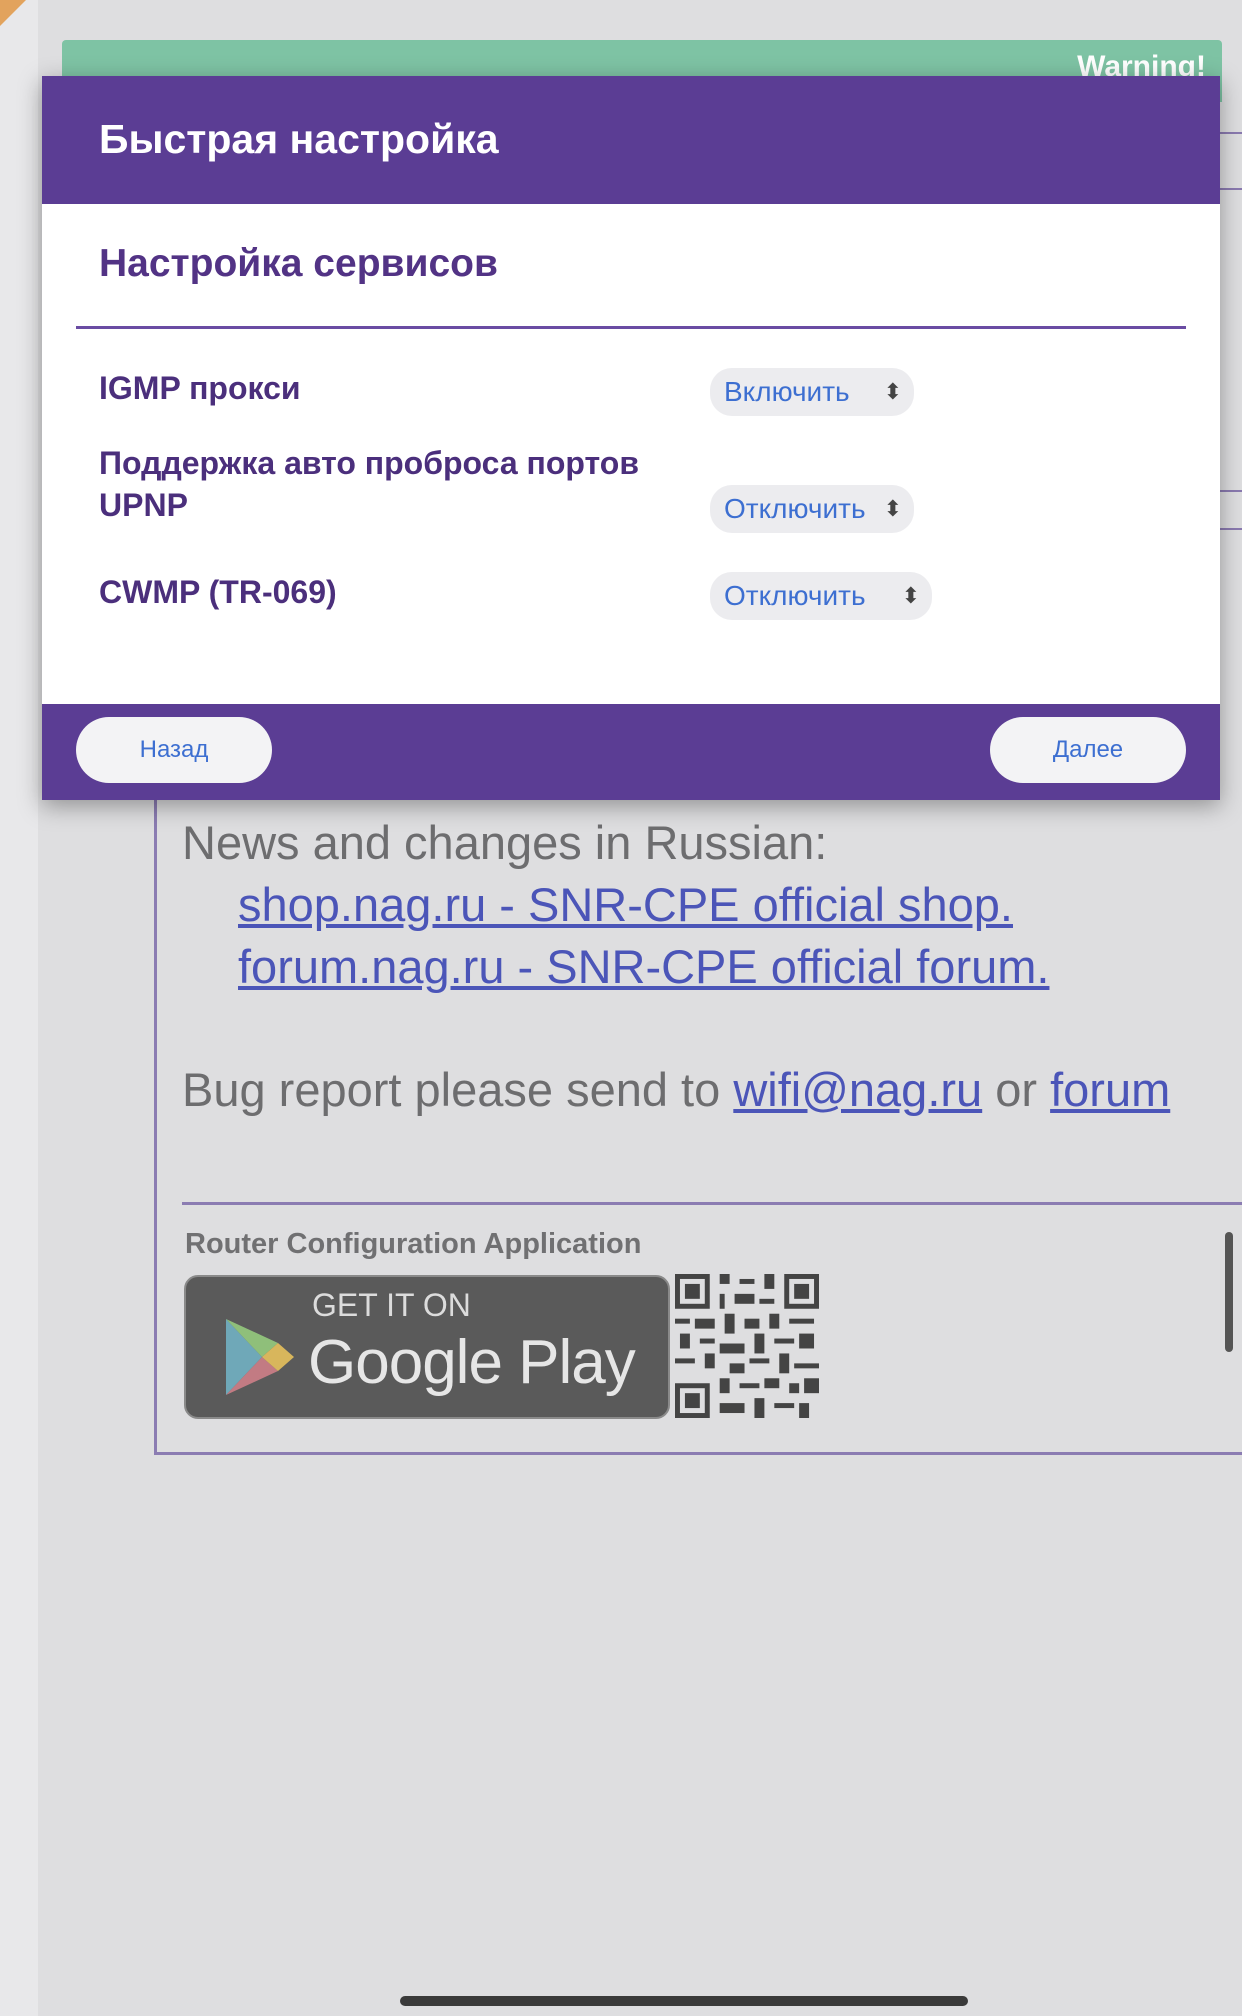  I want to click on google-play-big-text: Google Play, so click(472, 1362).